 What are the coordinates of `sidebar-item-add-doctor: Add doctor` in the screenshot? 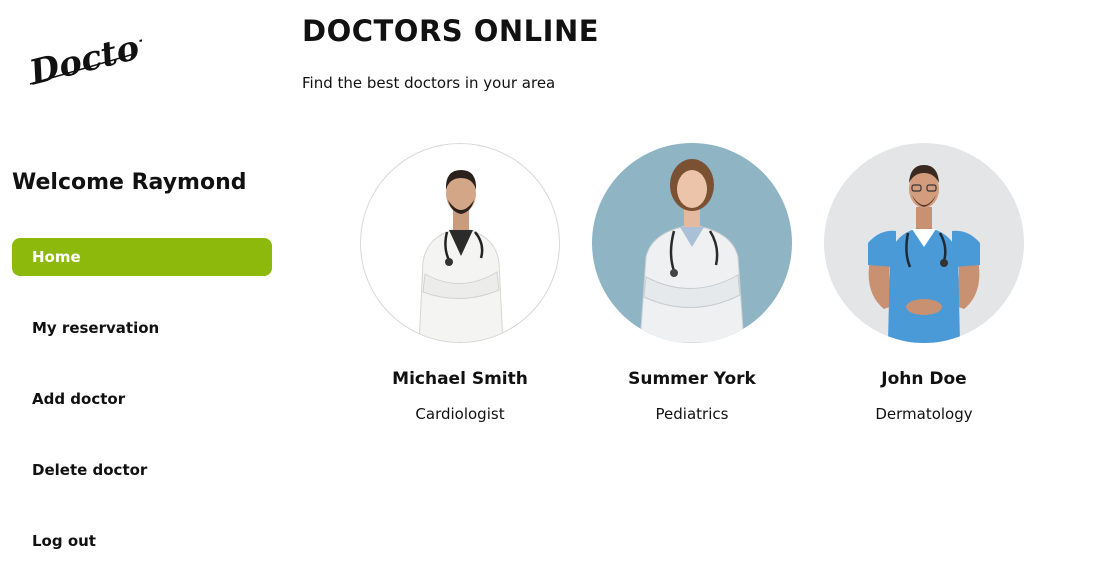 It's located at (142, 399).